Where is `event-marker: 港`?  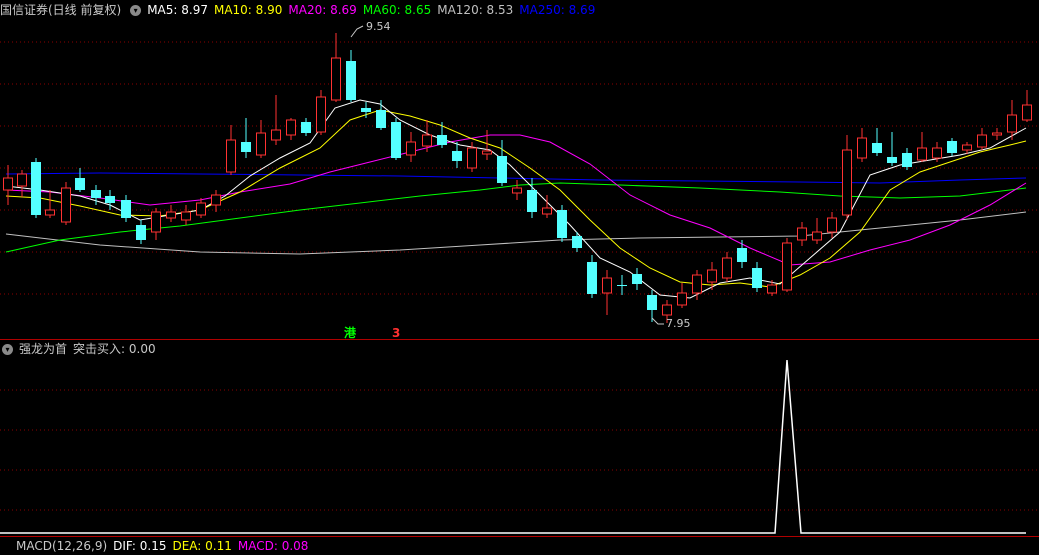
event-marker: 港 is located at coordinates (350, 332).